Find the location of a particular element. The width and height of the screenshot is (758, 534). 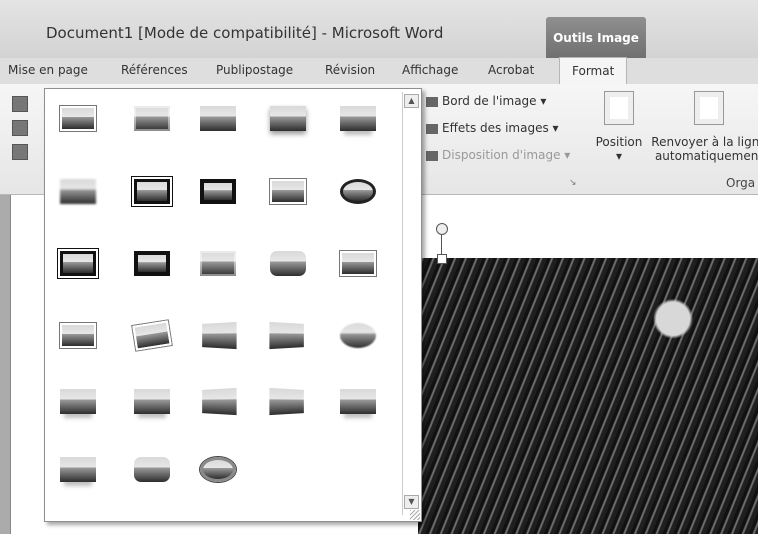

tab-references: Références is located at coordinates (154, 70).